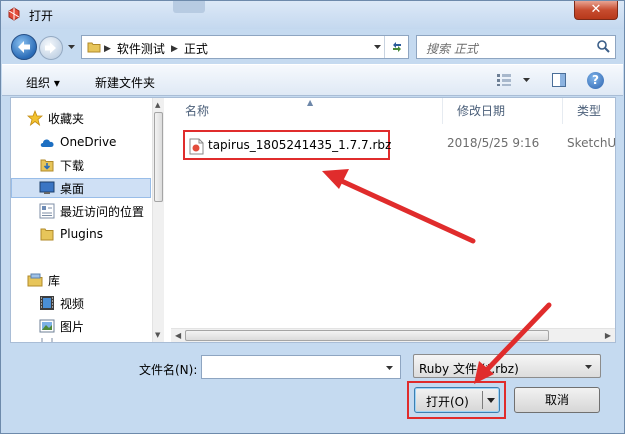 The height and width of the screenshot is (434, 625). What do you see at coordinates (526, 80) in the screenshot?
I see `view-options-dropdown-icon` at bounding box center [526, 80].